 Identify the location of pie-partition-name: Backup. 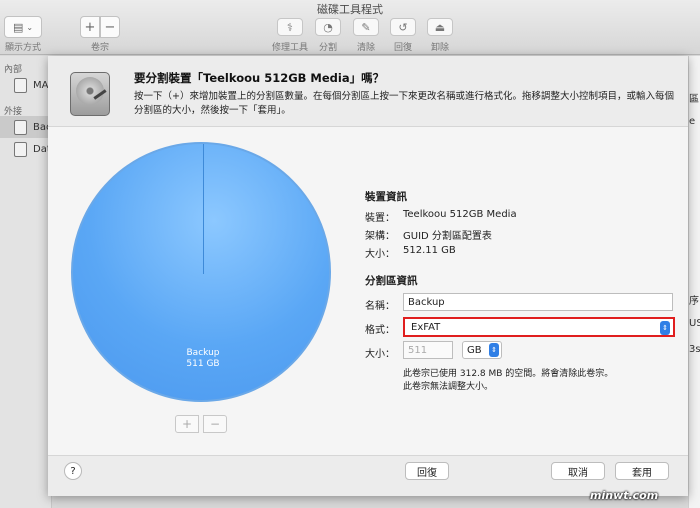
(203, 353).